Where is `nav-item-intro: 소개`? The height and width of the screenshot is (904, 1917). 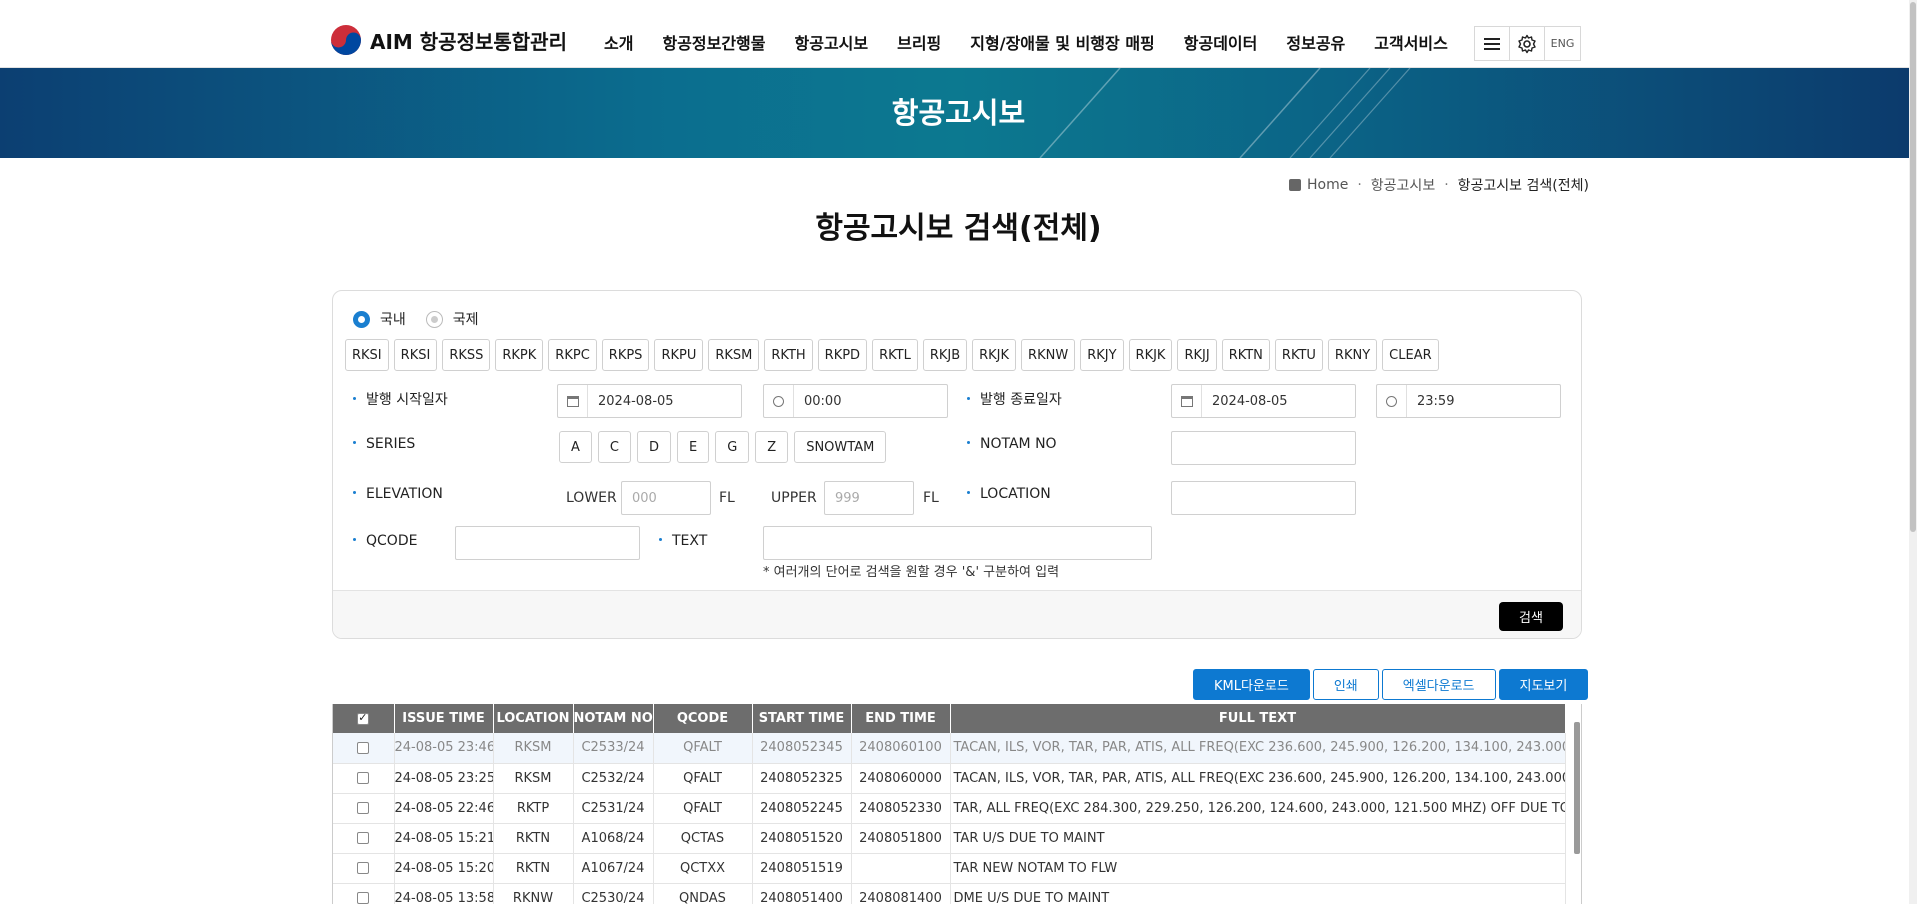 nav-item-intro: 소개 is located at coordinates (618, 42).